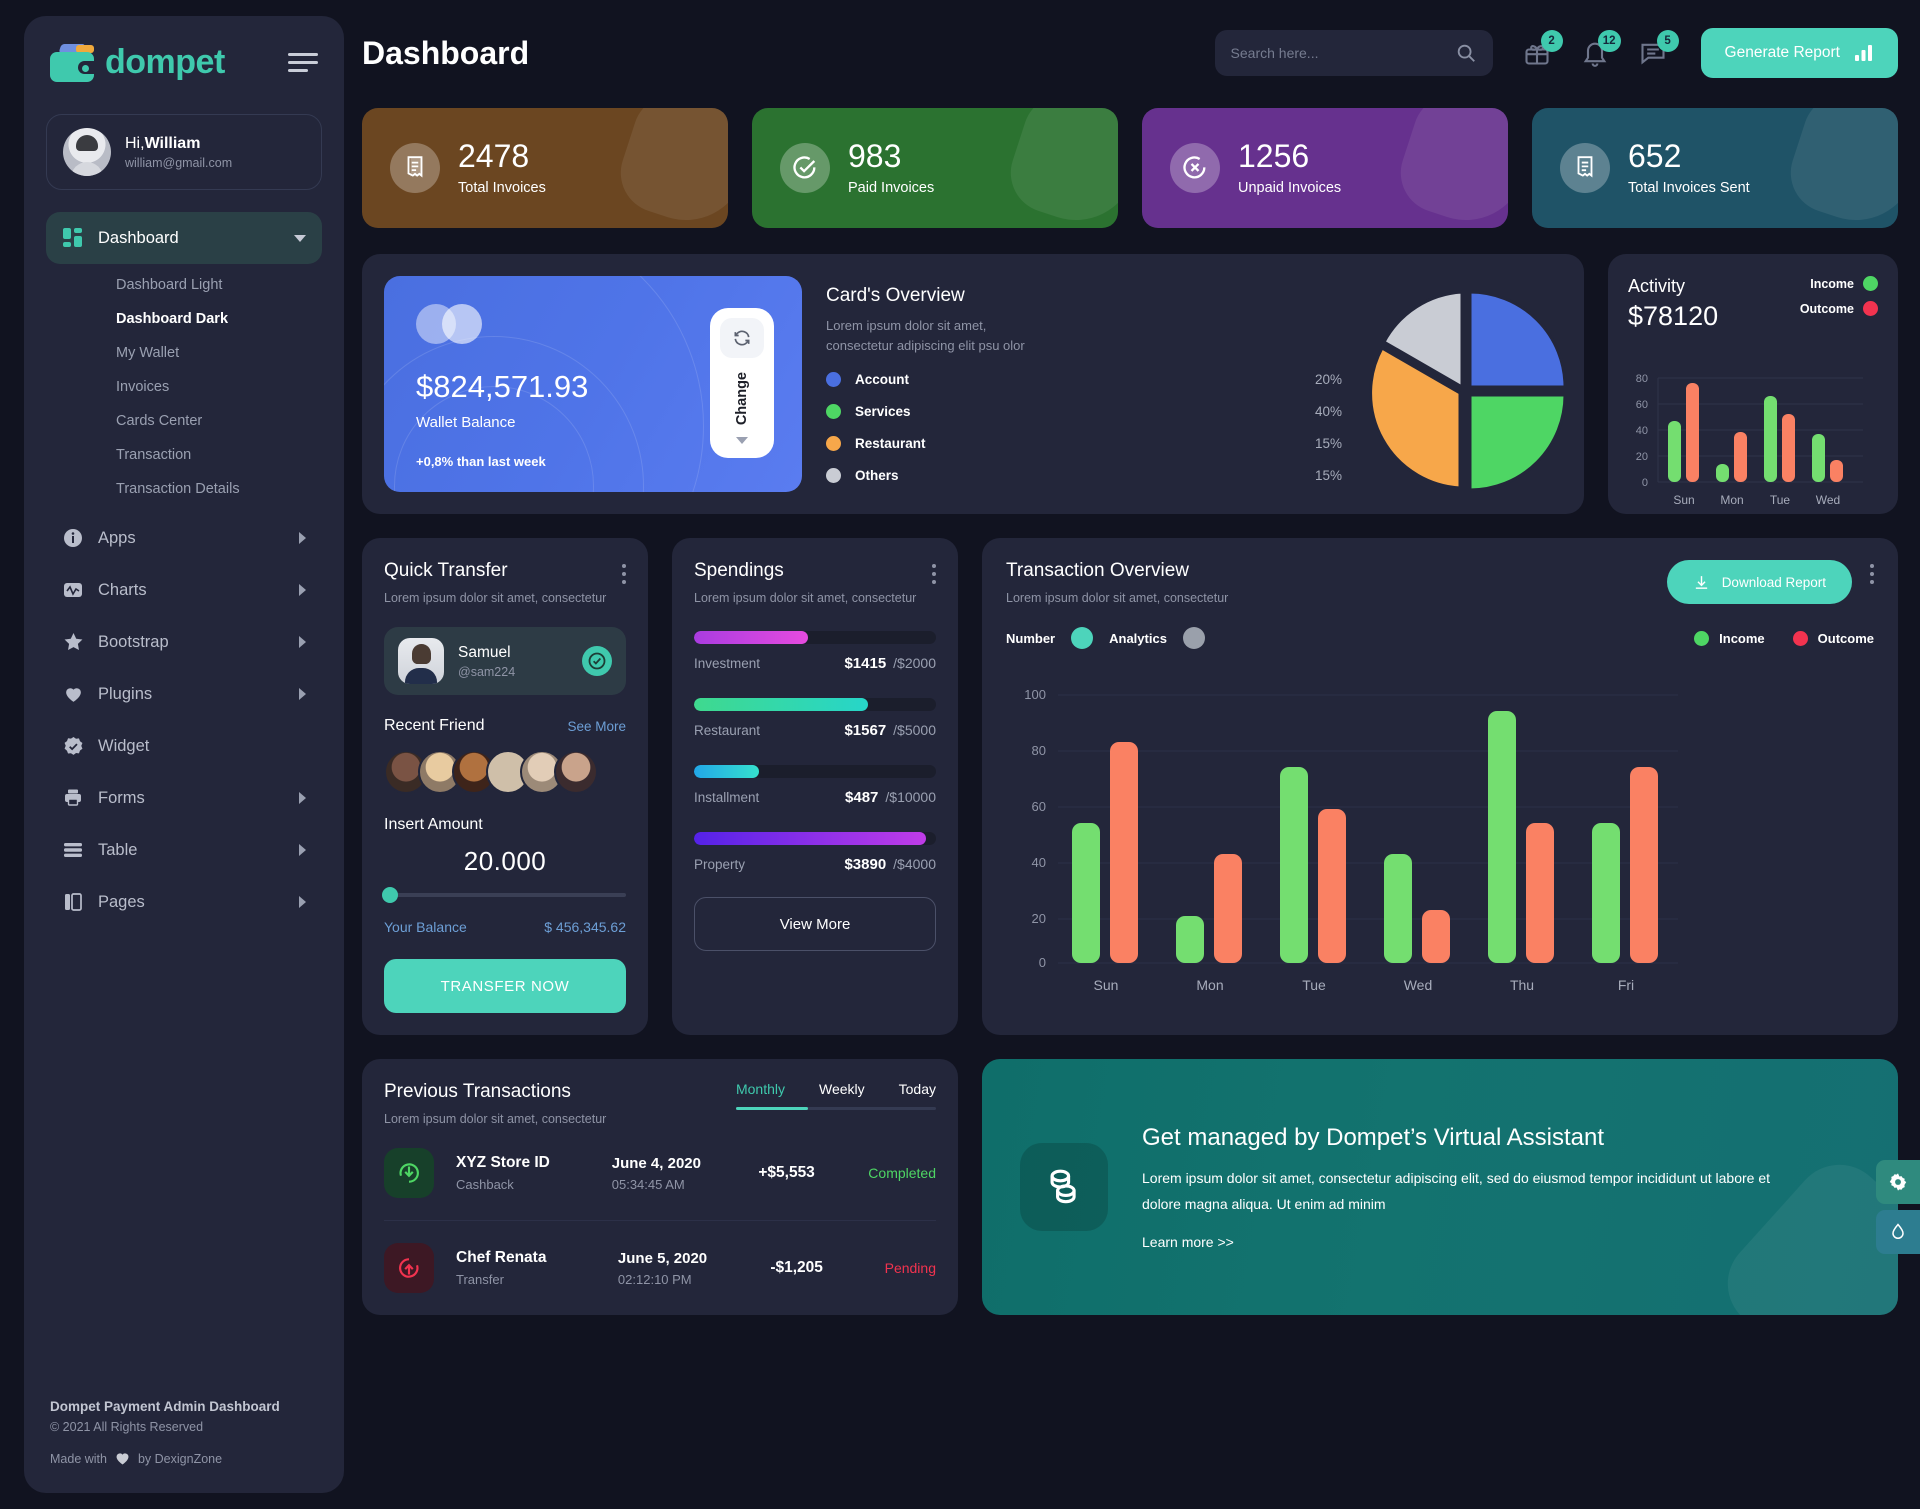  What do you see at coordinates (505, 986) in the screenshot?
I see `transfer-now-button: TRANSFER NOW` at bounding box center [505, 986].